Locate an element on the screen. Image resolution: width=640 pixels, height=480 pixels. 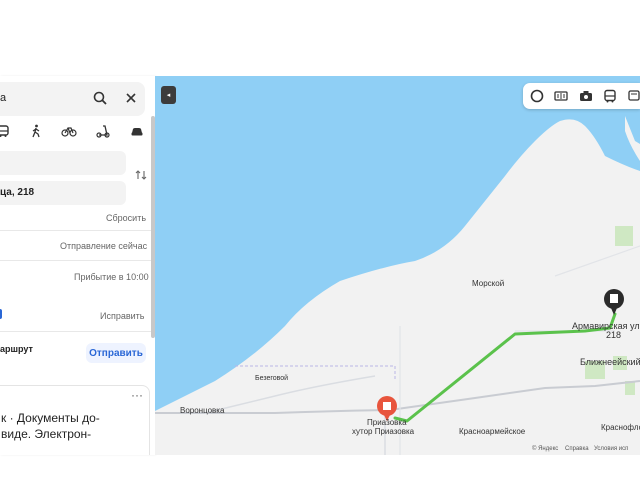
place-bezegovoy: Безеговой is located at coordinates (272, 378).